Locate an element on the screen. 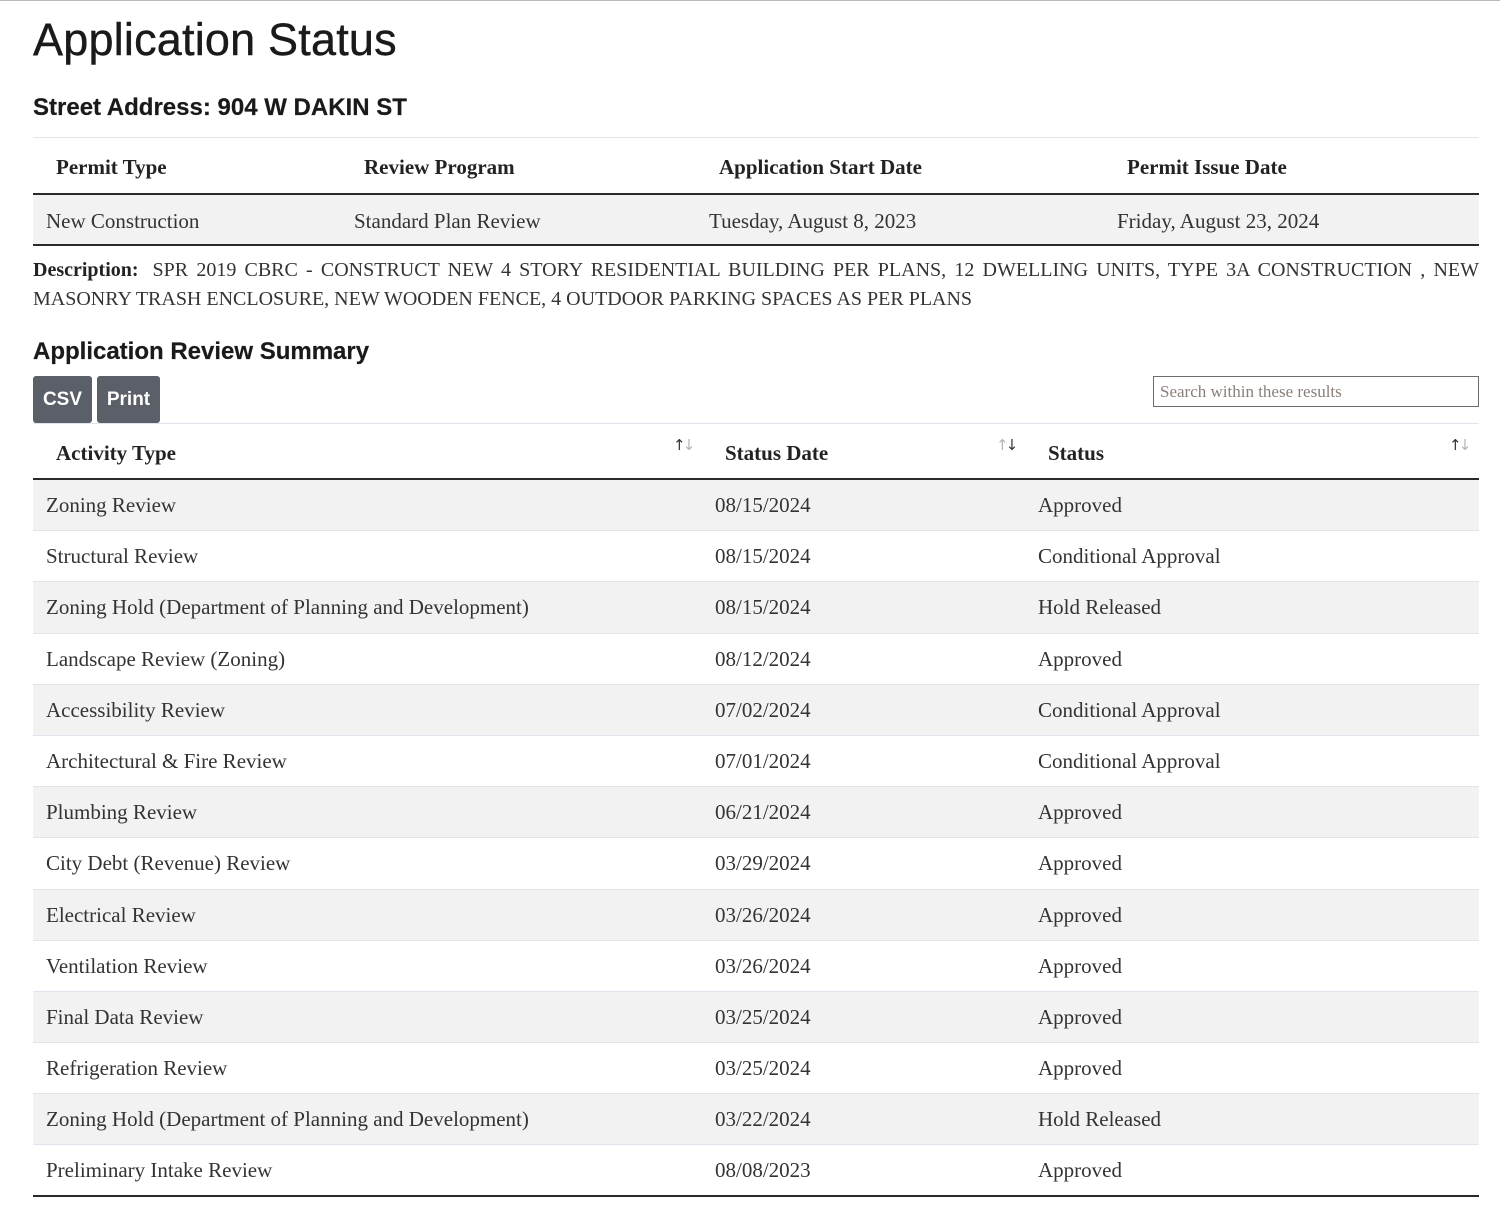  status-date-cell: 03/29/2024 is located at coordinates (763, 863).